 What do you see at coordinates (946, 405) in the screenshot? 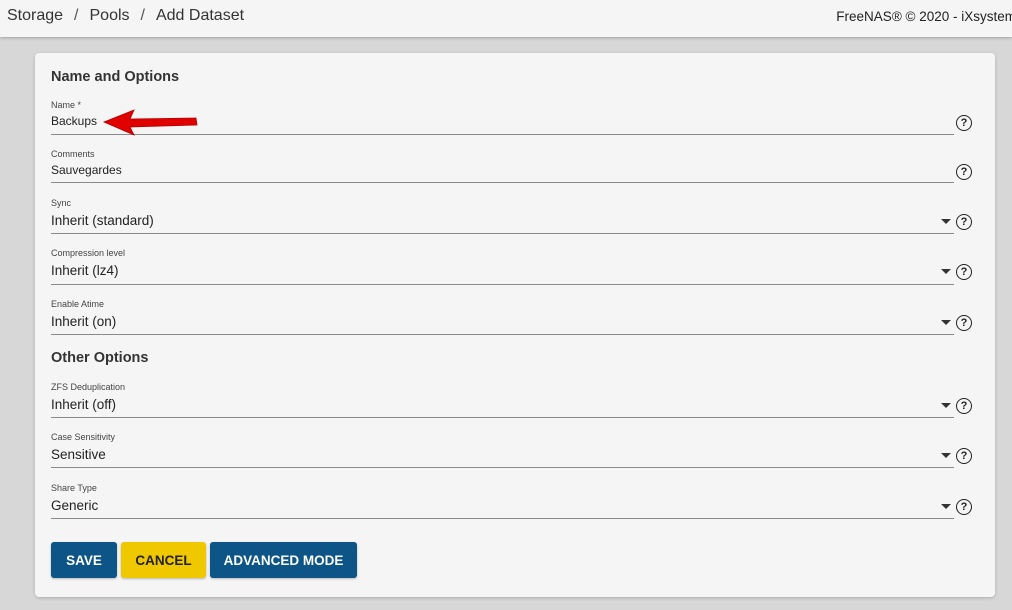
I see `dedup-caret-down-icon` at bounding box center [946, 405].